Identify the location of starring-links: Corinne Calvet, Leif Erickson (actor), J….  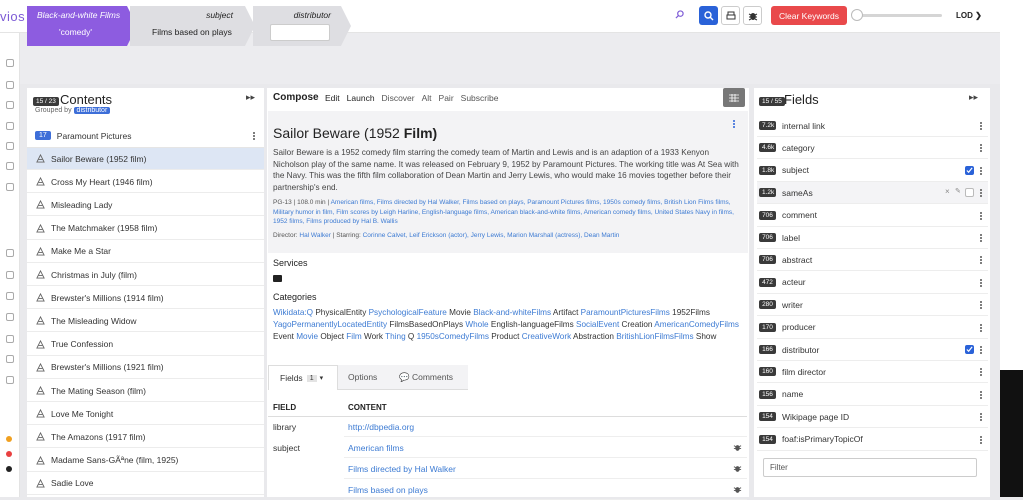
(491, 235).